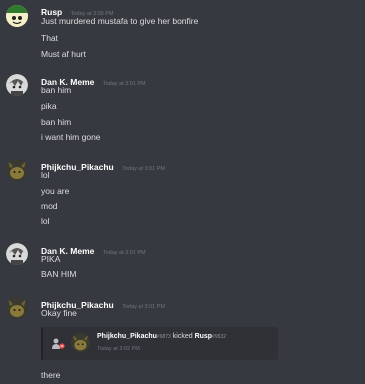 Image resolution: width=365 pixels, height=384 pixels. I want to click on kick-user-icon, so click(58, 344).